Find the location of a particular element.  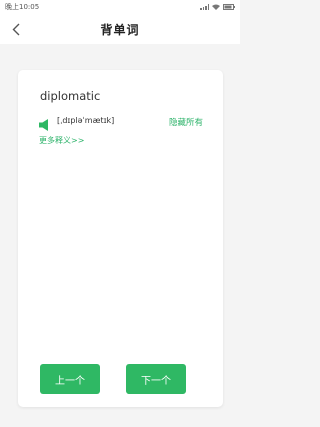

page-title: 背单词 is located at coordinates (120, 29).